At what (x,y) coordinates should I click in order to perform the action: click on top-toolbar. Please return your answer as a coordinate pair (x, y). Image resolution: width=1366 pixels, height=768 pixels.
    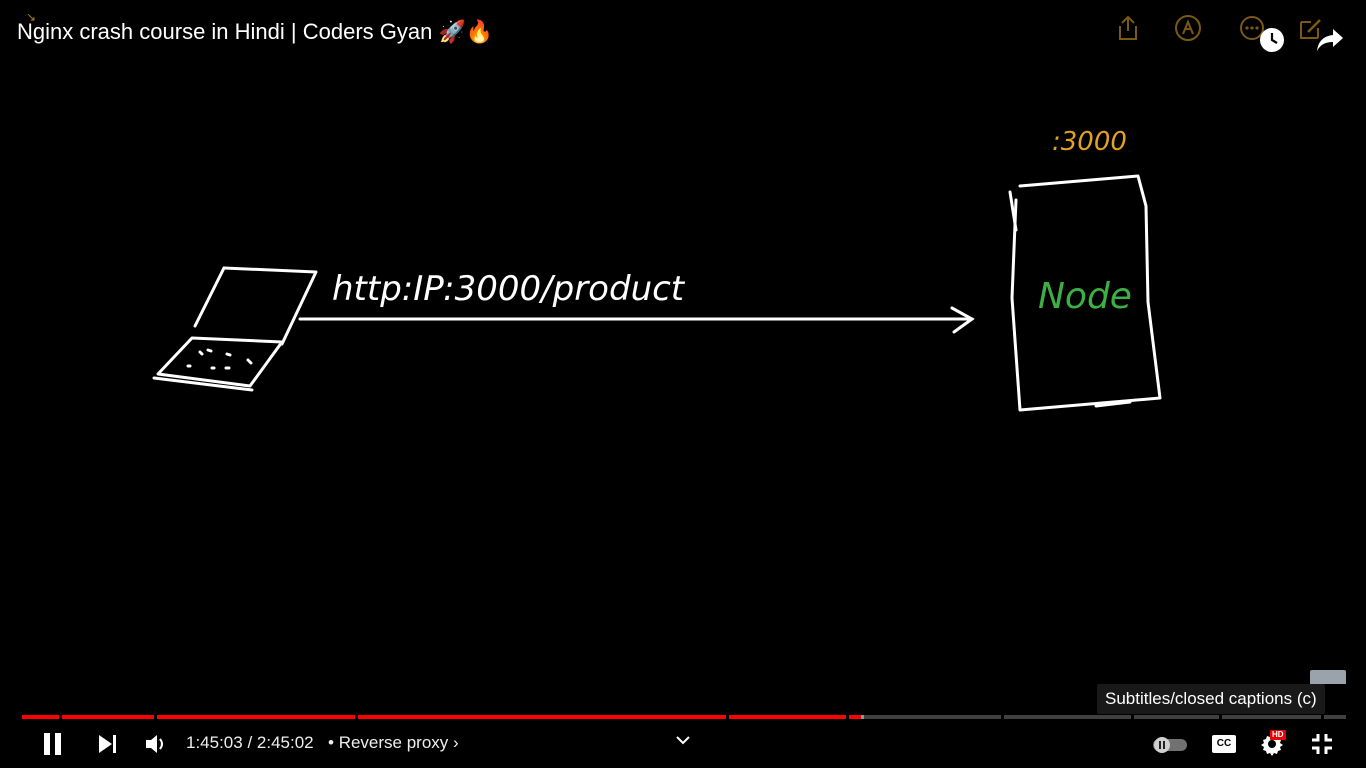
    Looking at the image, I should click on (1228, 30).